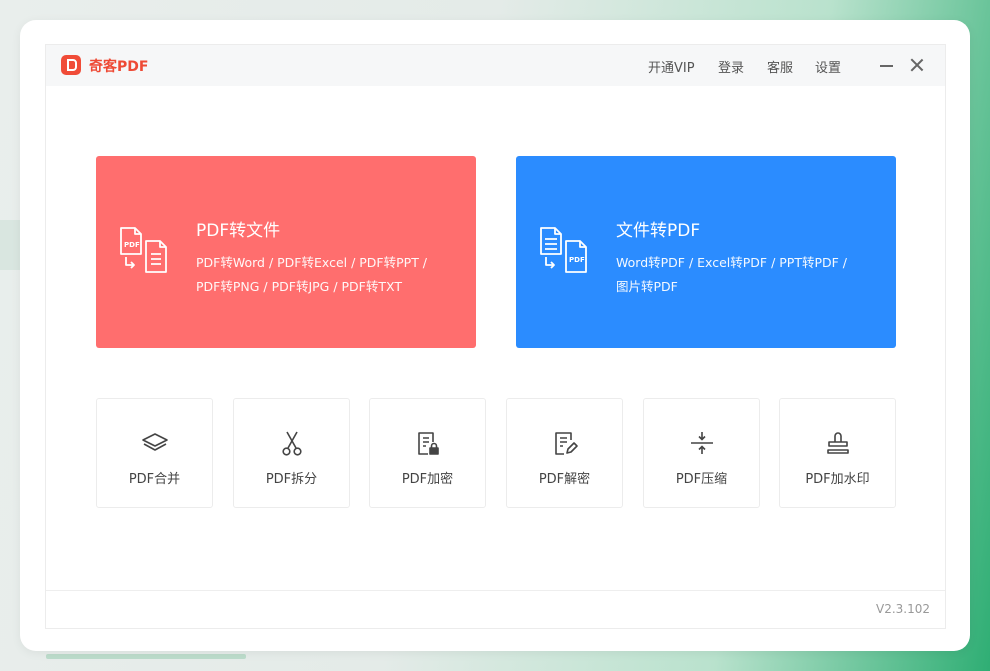  I want to click on pdf-to-file-icon: PDF, so click(143, 250).